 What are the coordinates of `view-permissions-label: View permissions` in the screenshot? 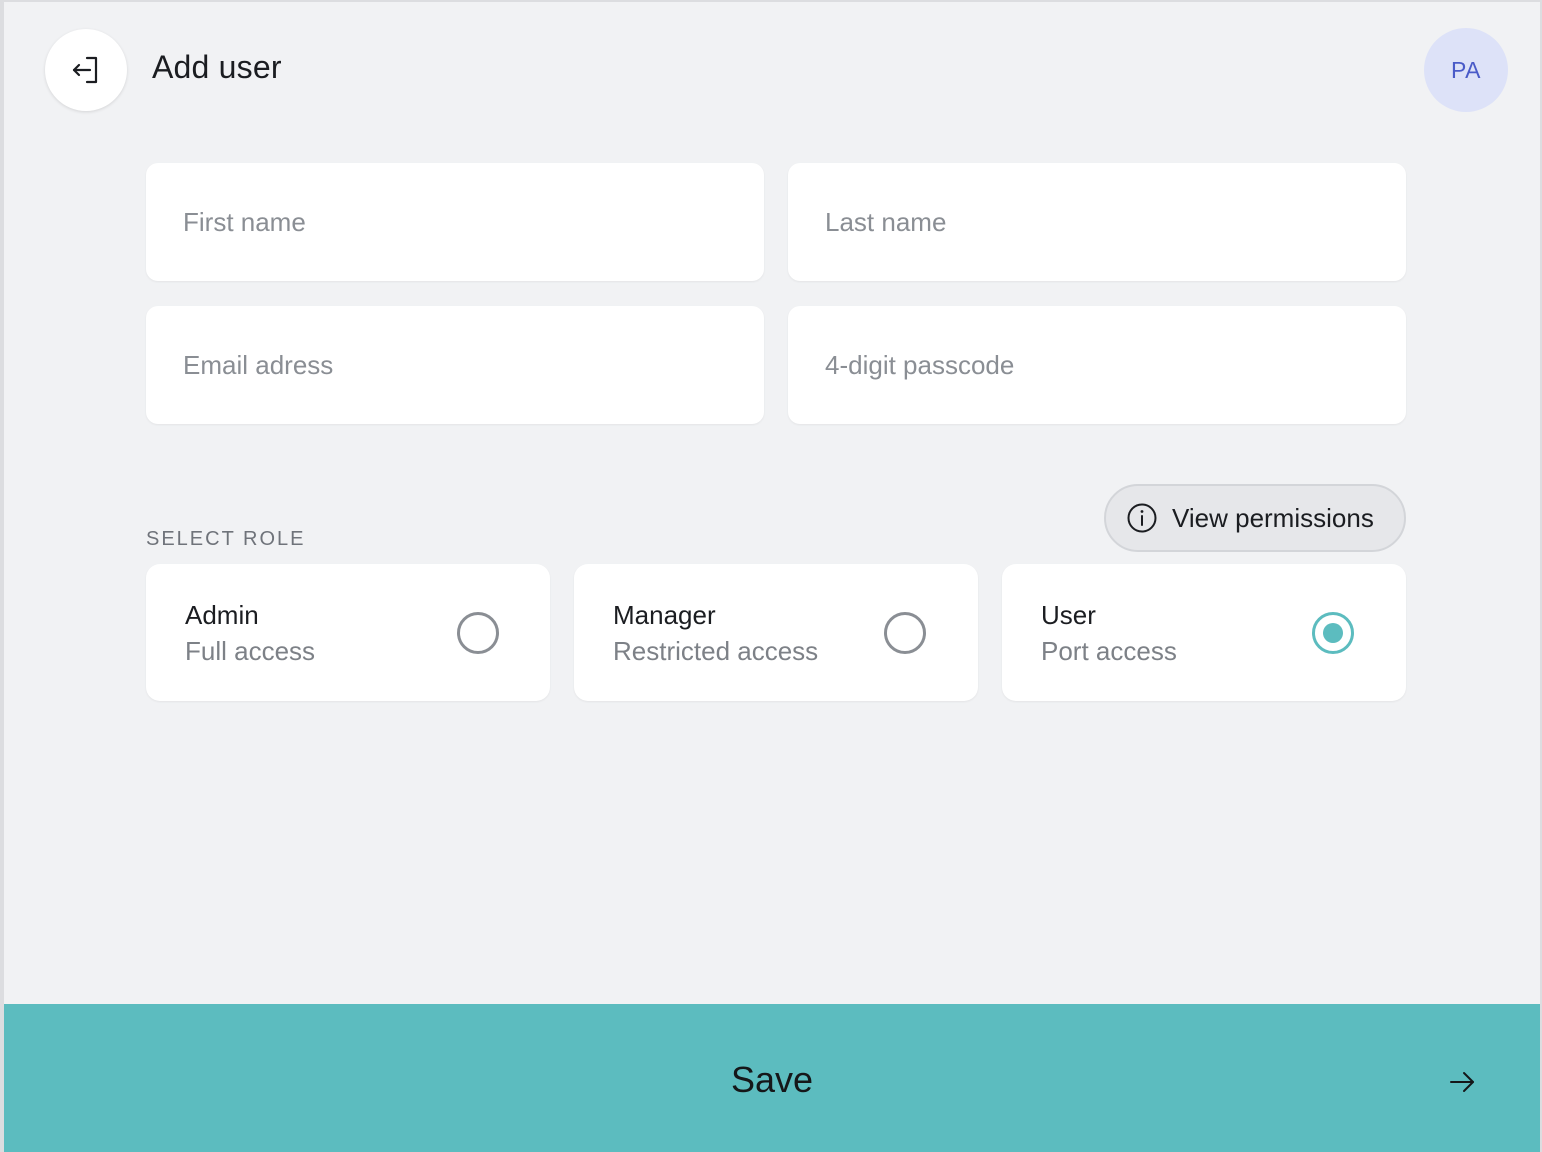 It's located at (1273, 517).